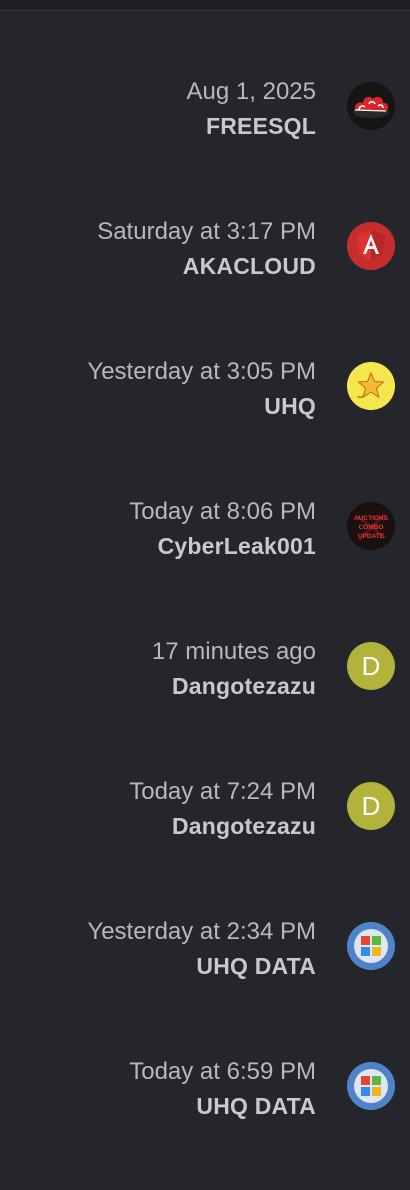 The width and height of the screenshot is (410, 1190). I want to click on top-divider, so click(205, 5).